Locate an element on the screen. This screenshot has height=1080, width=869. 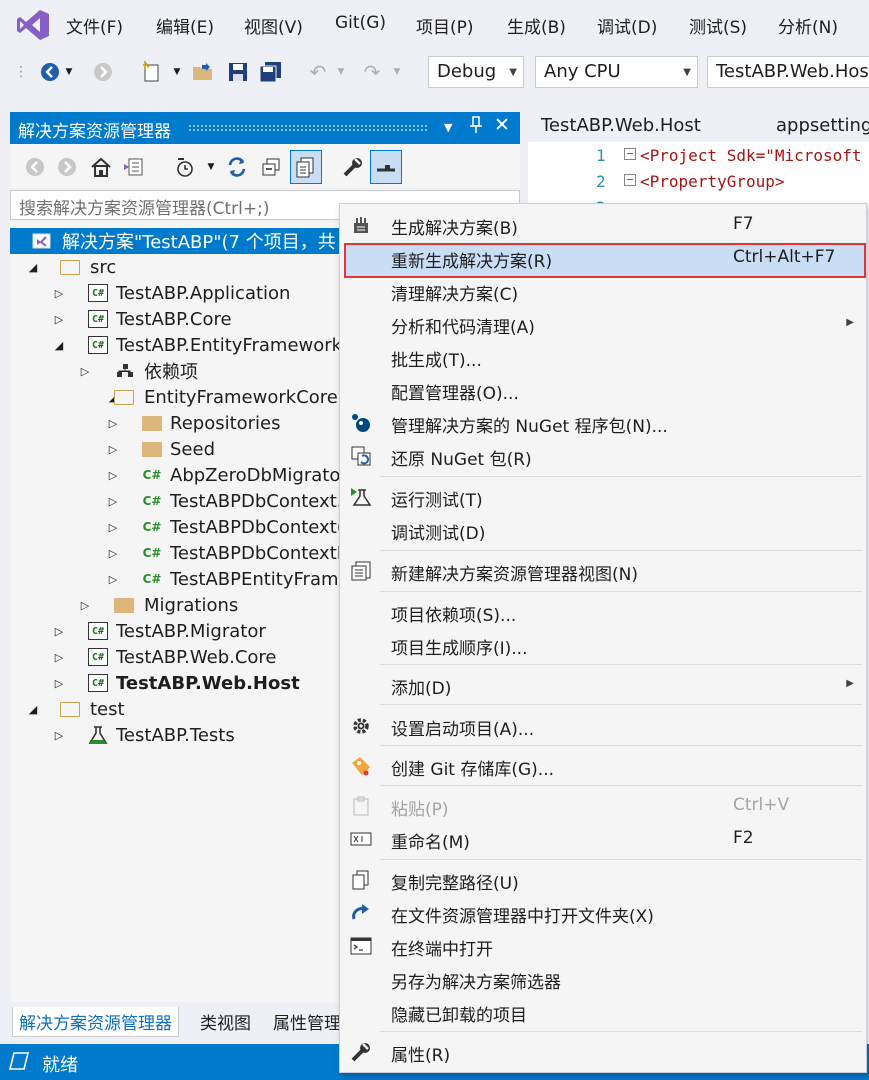
tree-row-file: ▷ C# TestABPDbContext( is located at coordinates (175, 527).